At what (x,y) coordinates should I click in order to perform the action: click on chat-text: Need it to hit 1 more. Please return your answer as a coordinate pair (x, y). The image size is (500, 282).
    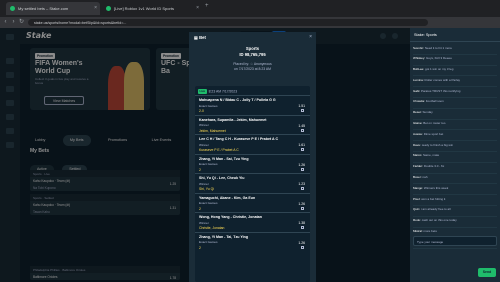
    Looking at the image, I should click on (438, 47).